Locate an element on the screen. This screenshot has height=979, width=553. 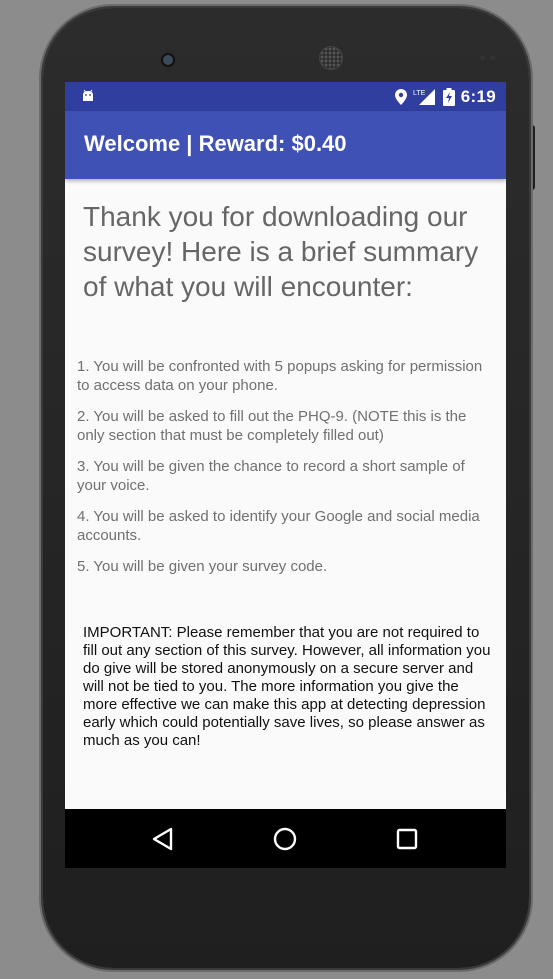
front-camera-icon is located at coordinates (168, 60).